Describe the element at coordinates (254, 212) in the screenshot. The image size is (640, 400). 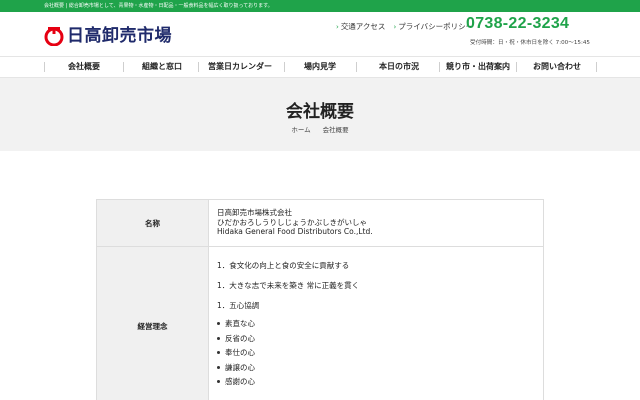
I see `company-name-ja: 日高卸売市場株式会社` at that location.